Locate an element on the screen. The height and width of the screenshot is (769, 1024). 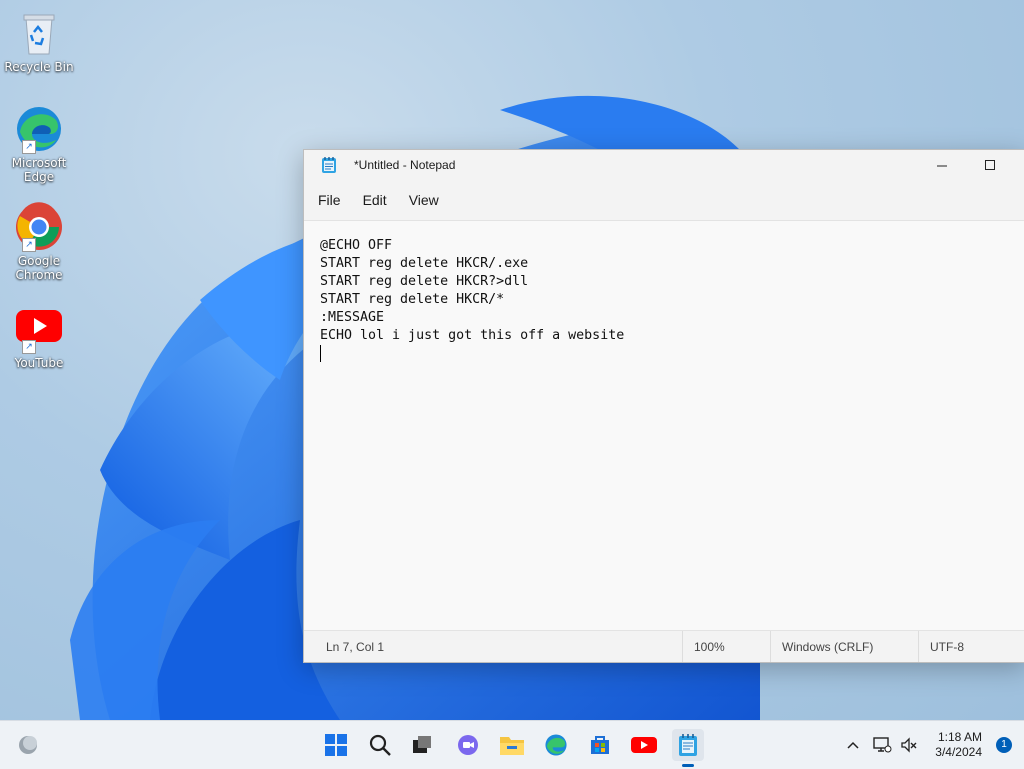
store-button is located at coordinates (600, 745).